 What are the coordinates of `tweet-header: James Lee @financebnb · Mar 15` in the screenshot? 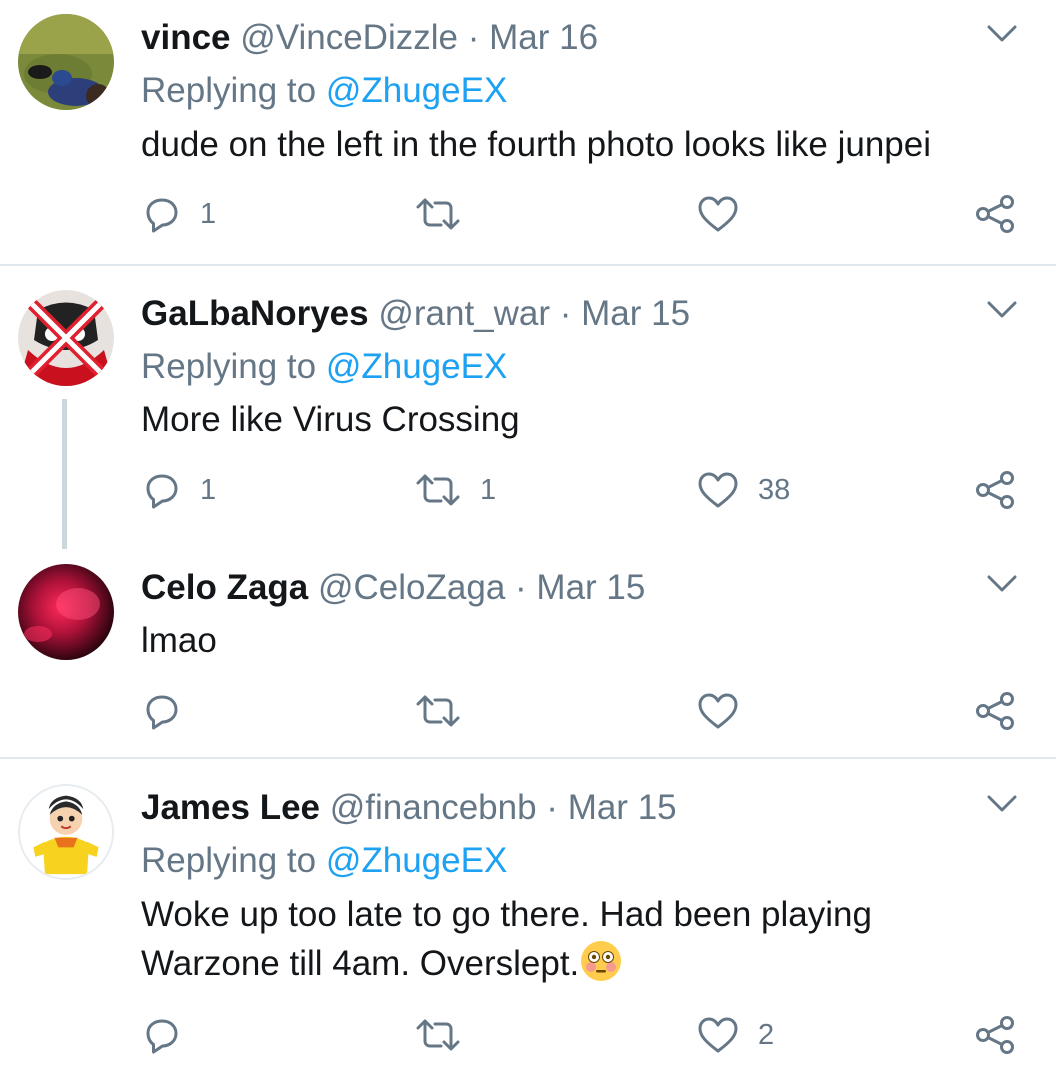 It's located at (409, 808).